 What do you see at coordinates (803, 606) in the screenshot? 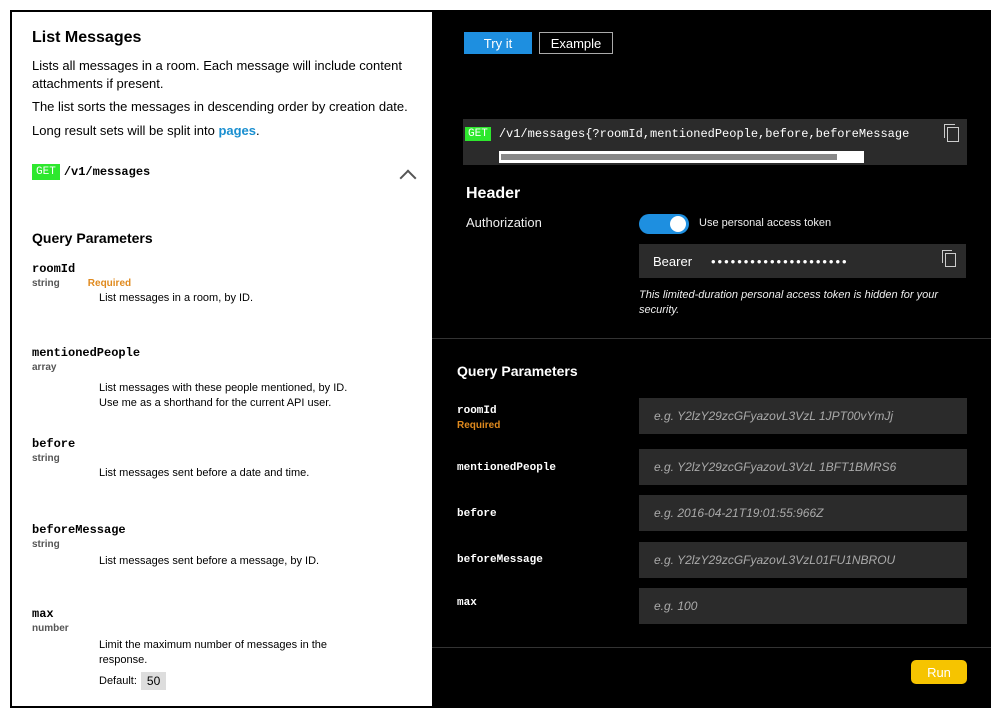
I see `max-input` at bounding box center [803, 606].